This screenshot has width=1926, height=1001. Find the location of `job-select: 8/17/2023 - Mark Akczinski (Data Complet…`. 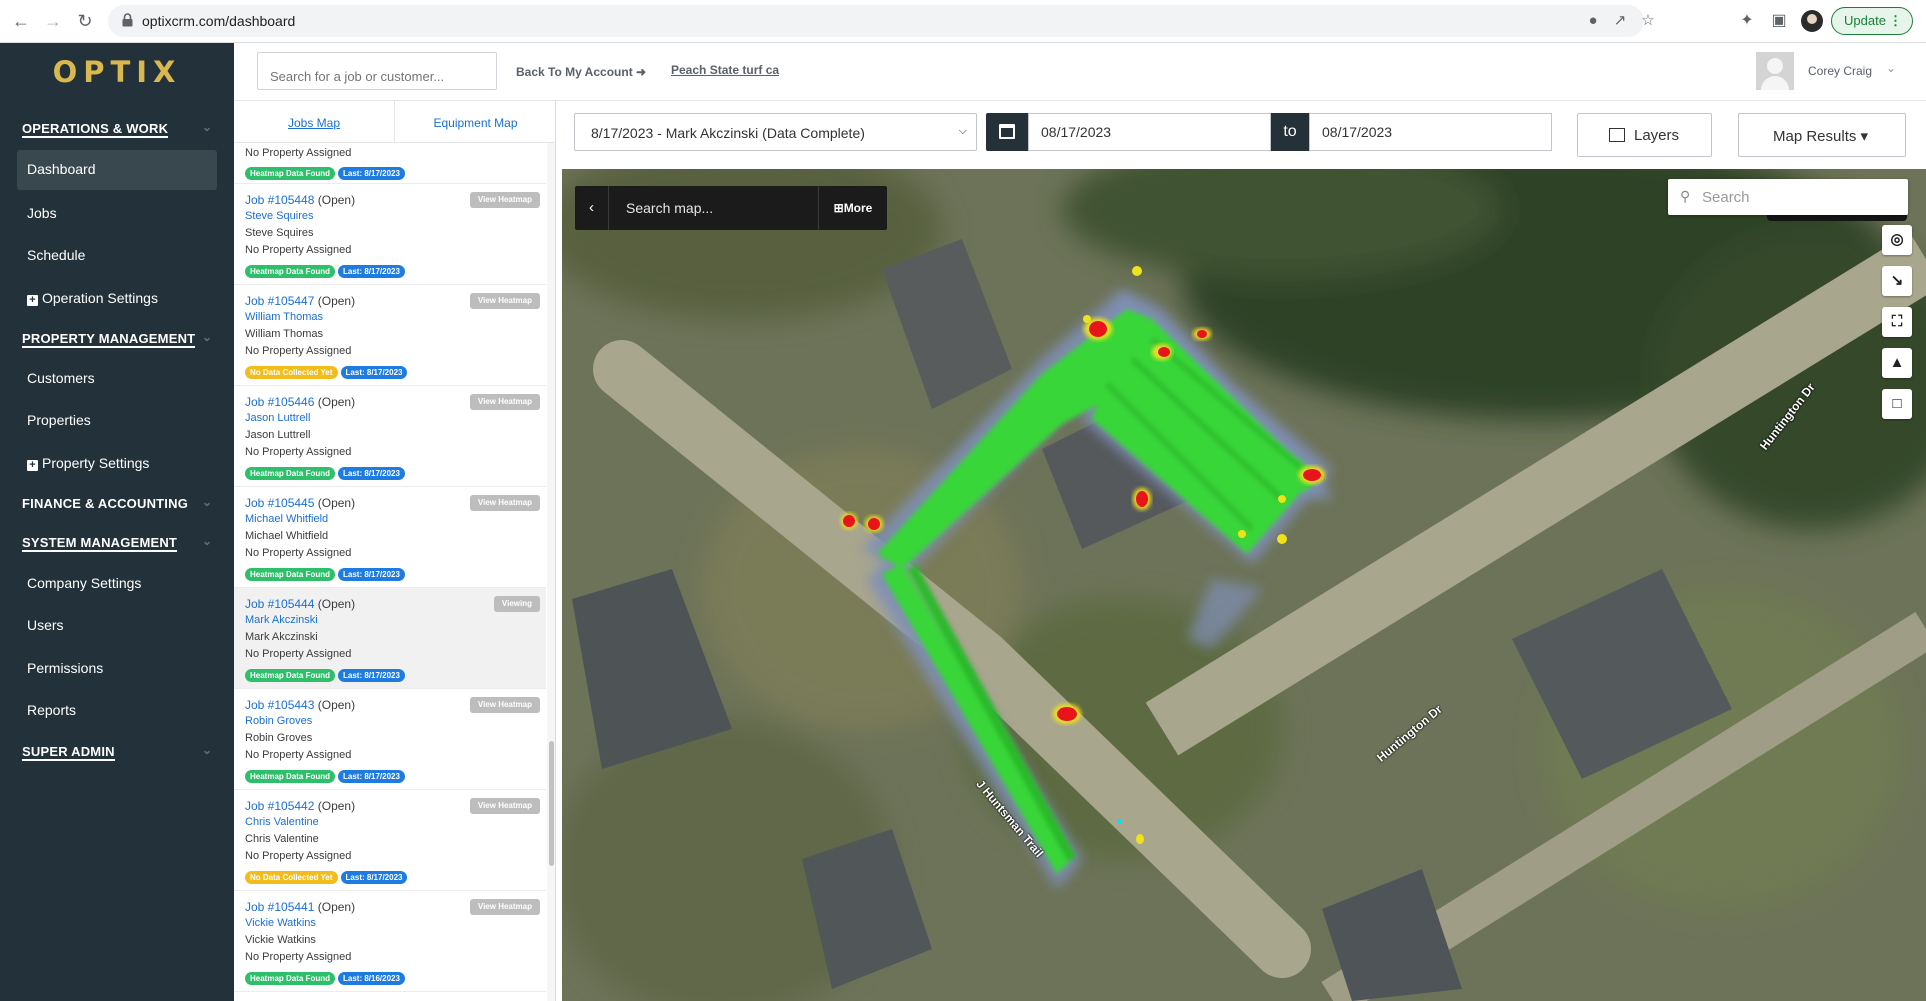

job-select: 8/17/2023 - Mark Akczinski (Data Complet… is located at coordinates (775, 132).